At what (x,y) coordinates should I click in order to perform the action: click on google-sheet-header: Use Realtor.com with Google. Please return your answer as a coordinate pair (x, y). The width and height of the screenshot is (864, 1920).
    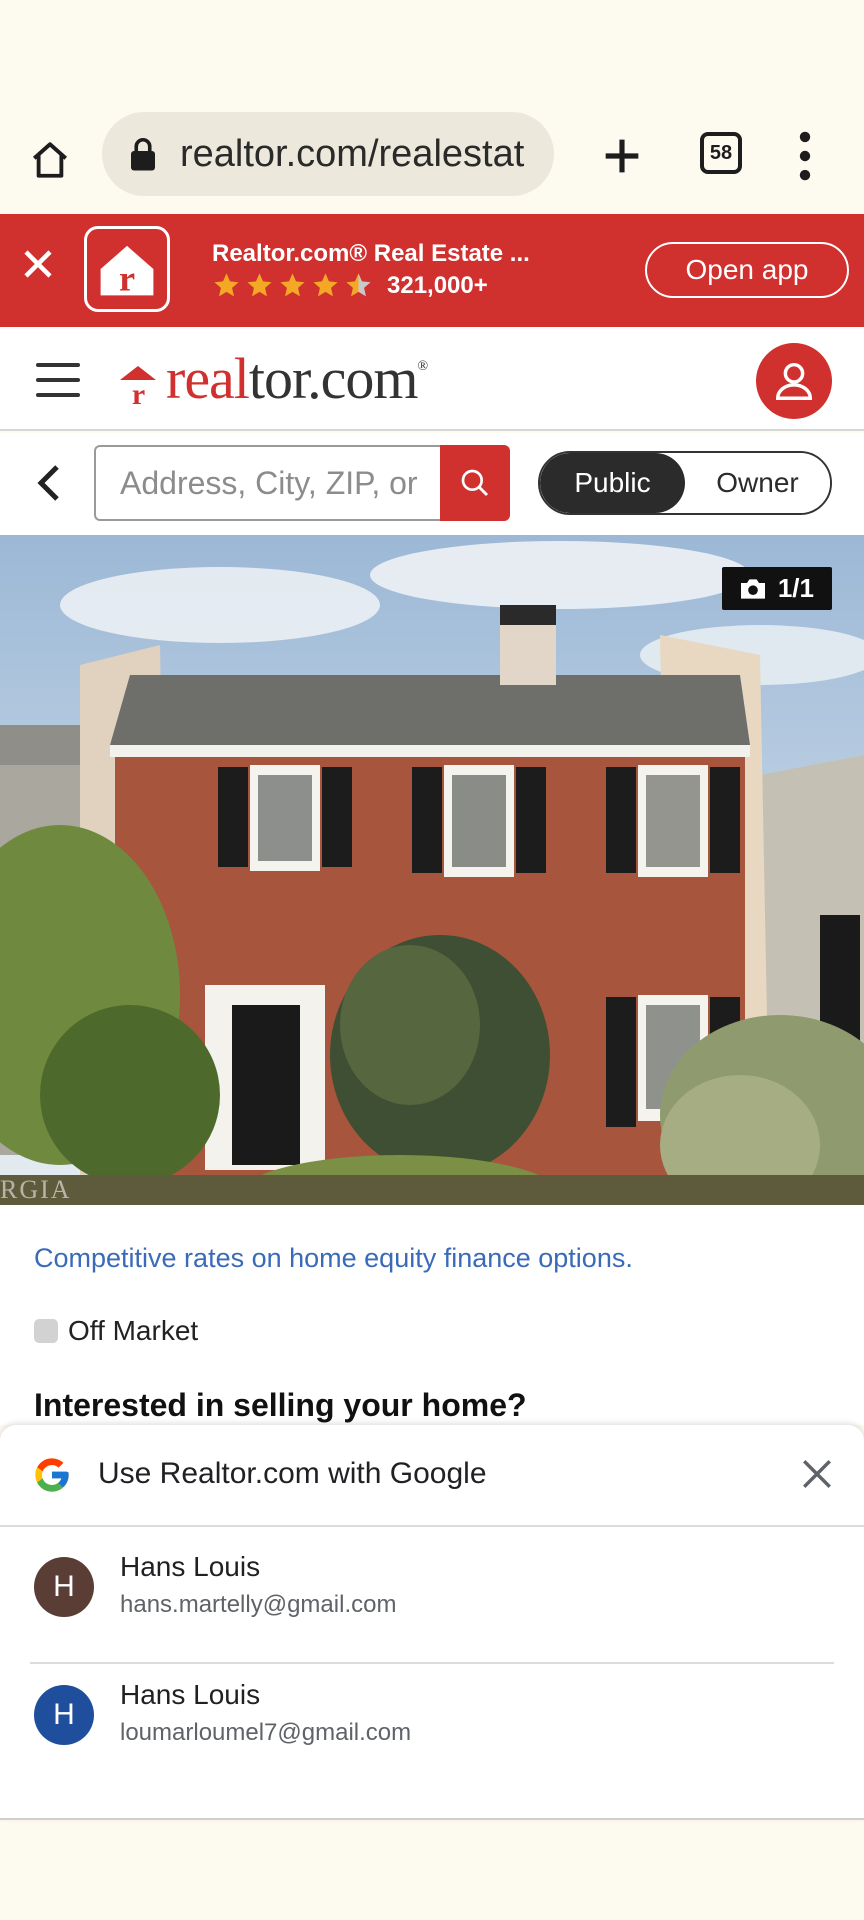
    Looking at the image, I should click on (432, 1476).